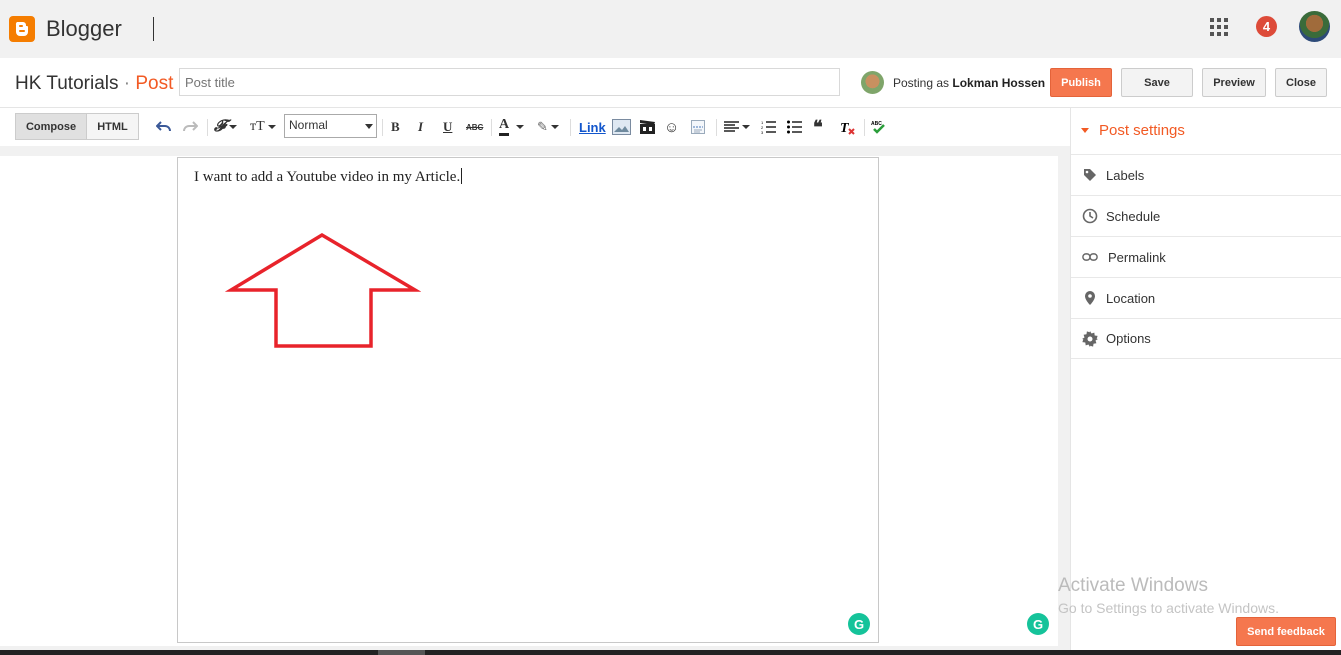 The image size is (1341, 655). What do you see at coordinates (876, 124) in the screenshot?
I see `svg-text: ABC` at bounding box center [876, 124].